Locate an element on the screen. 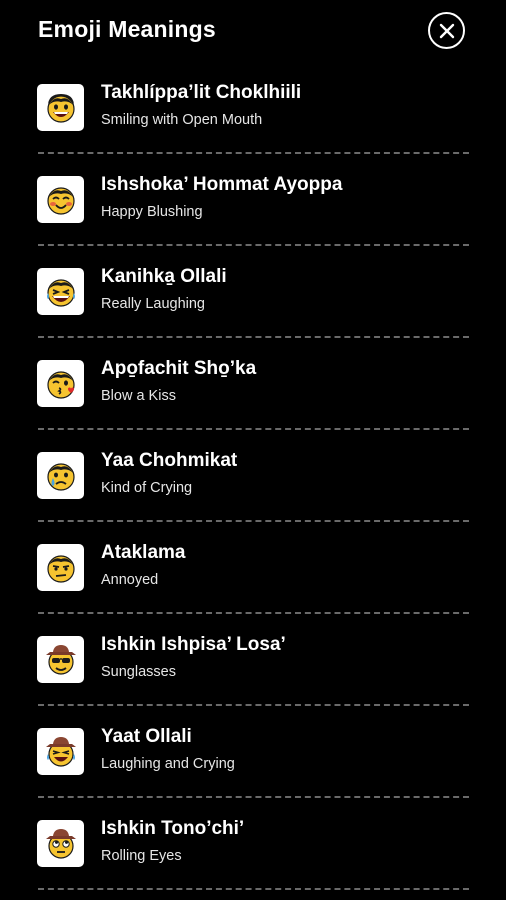 This screenshot has height=900, width=506. annoyed-icon is located at coordinates (60, 567).